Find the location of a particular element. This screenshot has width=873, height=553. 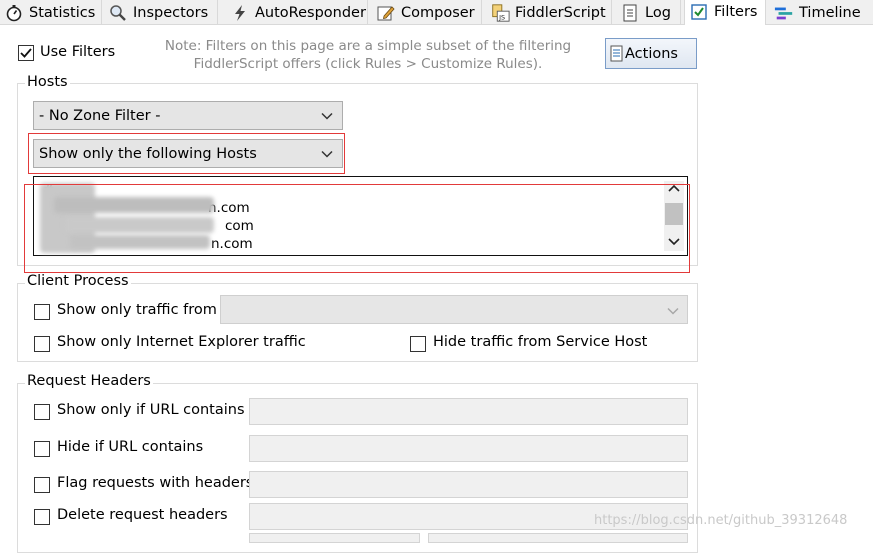

tab-filters: Filters is located at coordinates (725, 12).